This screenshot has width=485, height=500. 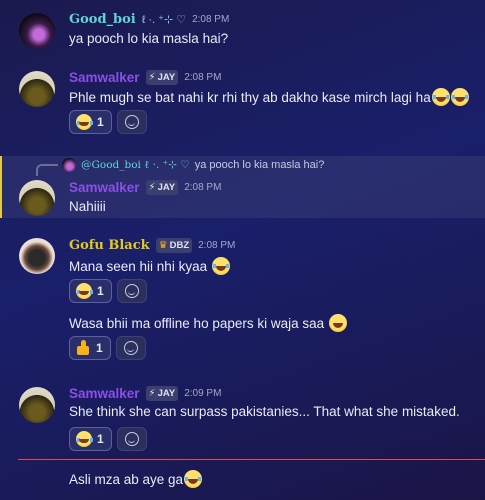 I want to click on reply-connector, so click(x=47, y=170).